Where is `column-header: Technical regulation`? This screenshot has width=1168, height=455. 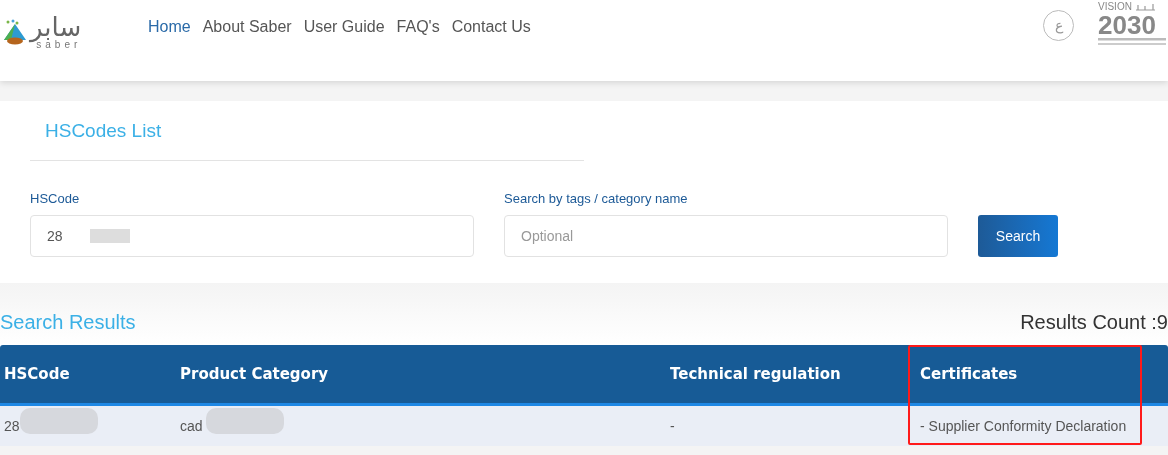 column-header: Technical regulation is located at coordinates (755, 374).